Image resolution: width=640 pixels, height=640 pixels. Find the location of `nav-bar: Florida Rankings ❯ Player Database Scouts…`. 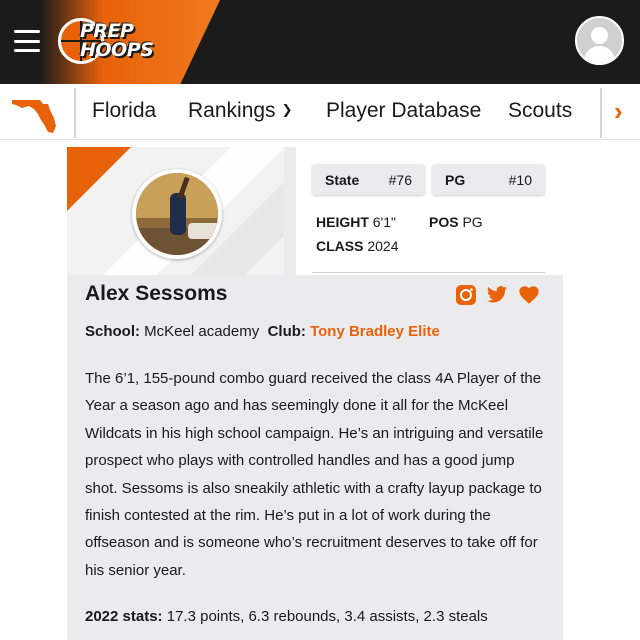

nav-bar: Florida Rankings ❯ Player Database Scouts… is located at coordinates (320, 112).